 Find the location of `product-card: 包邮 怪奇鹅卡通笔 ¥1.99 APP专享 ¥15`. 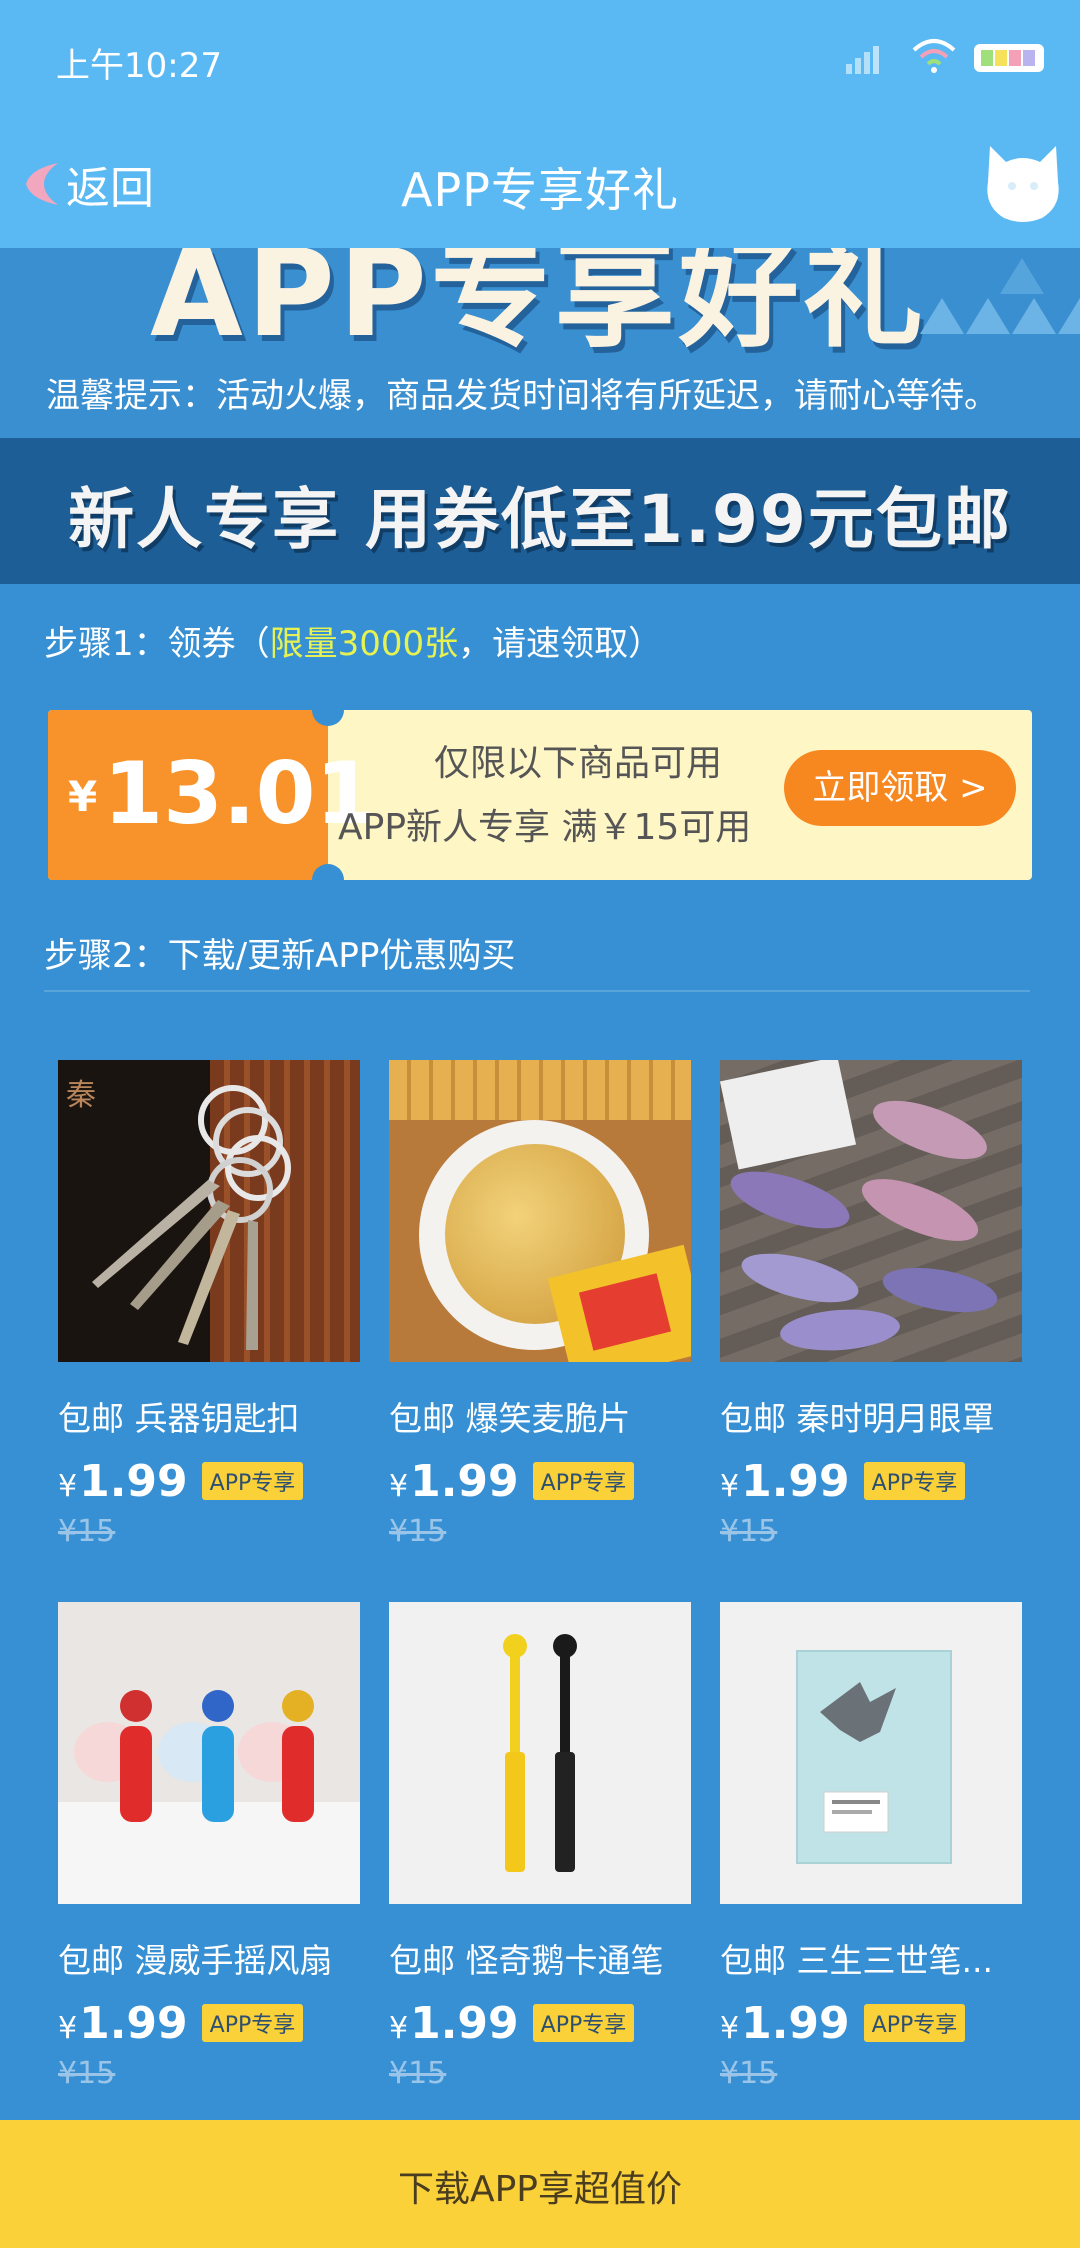

product-card: 包邮 怪奇鹅卡通笔 ¥1.99 APP专享 ¥15 is located at coordinates (540, 1846).